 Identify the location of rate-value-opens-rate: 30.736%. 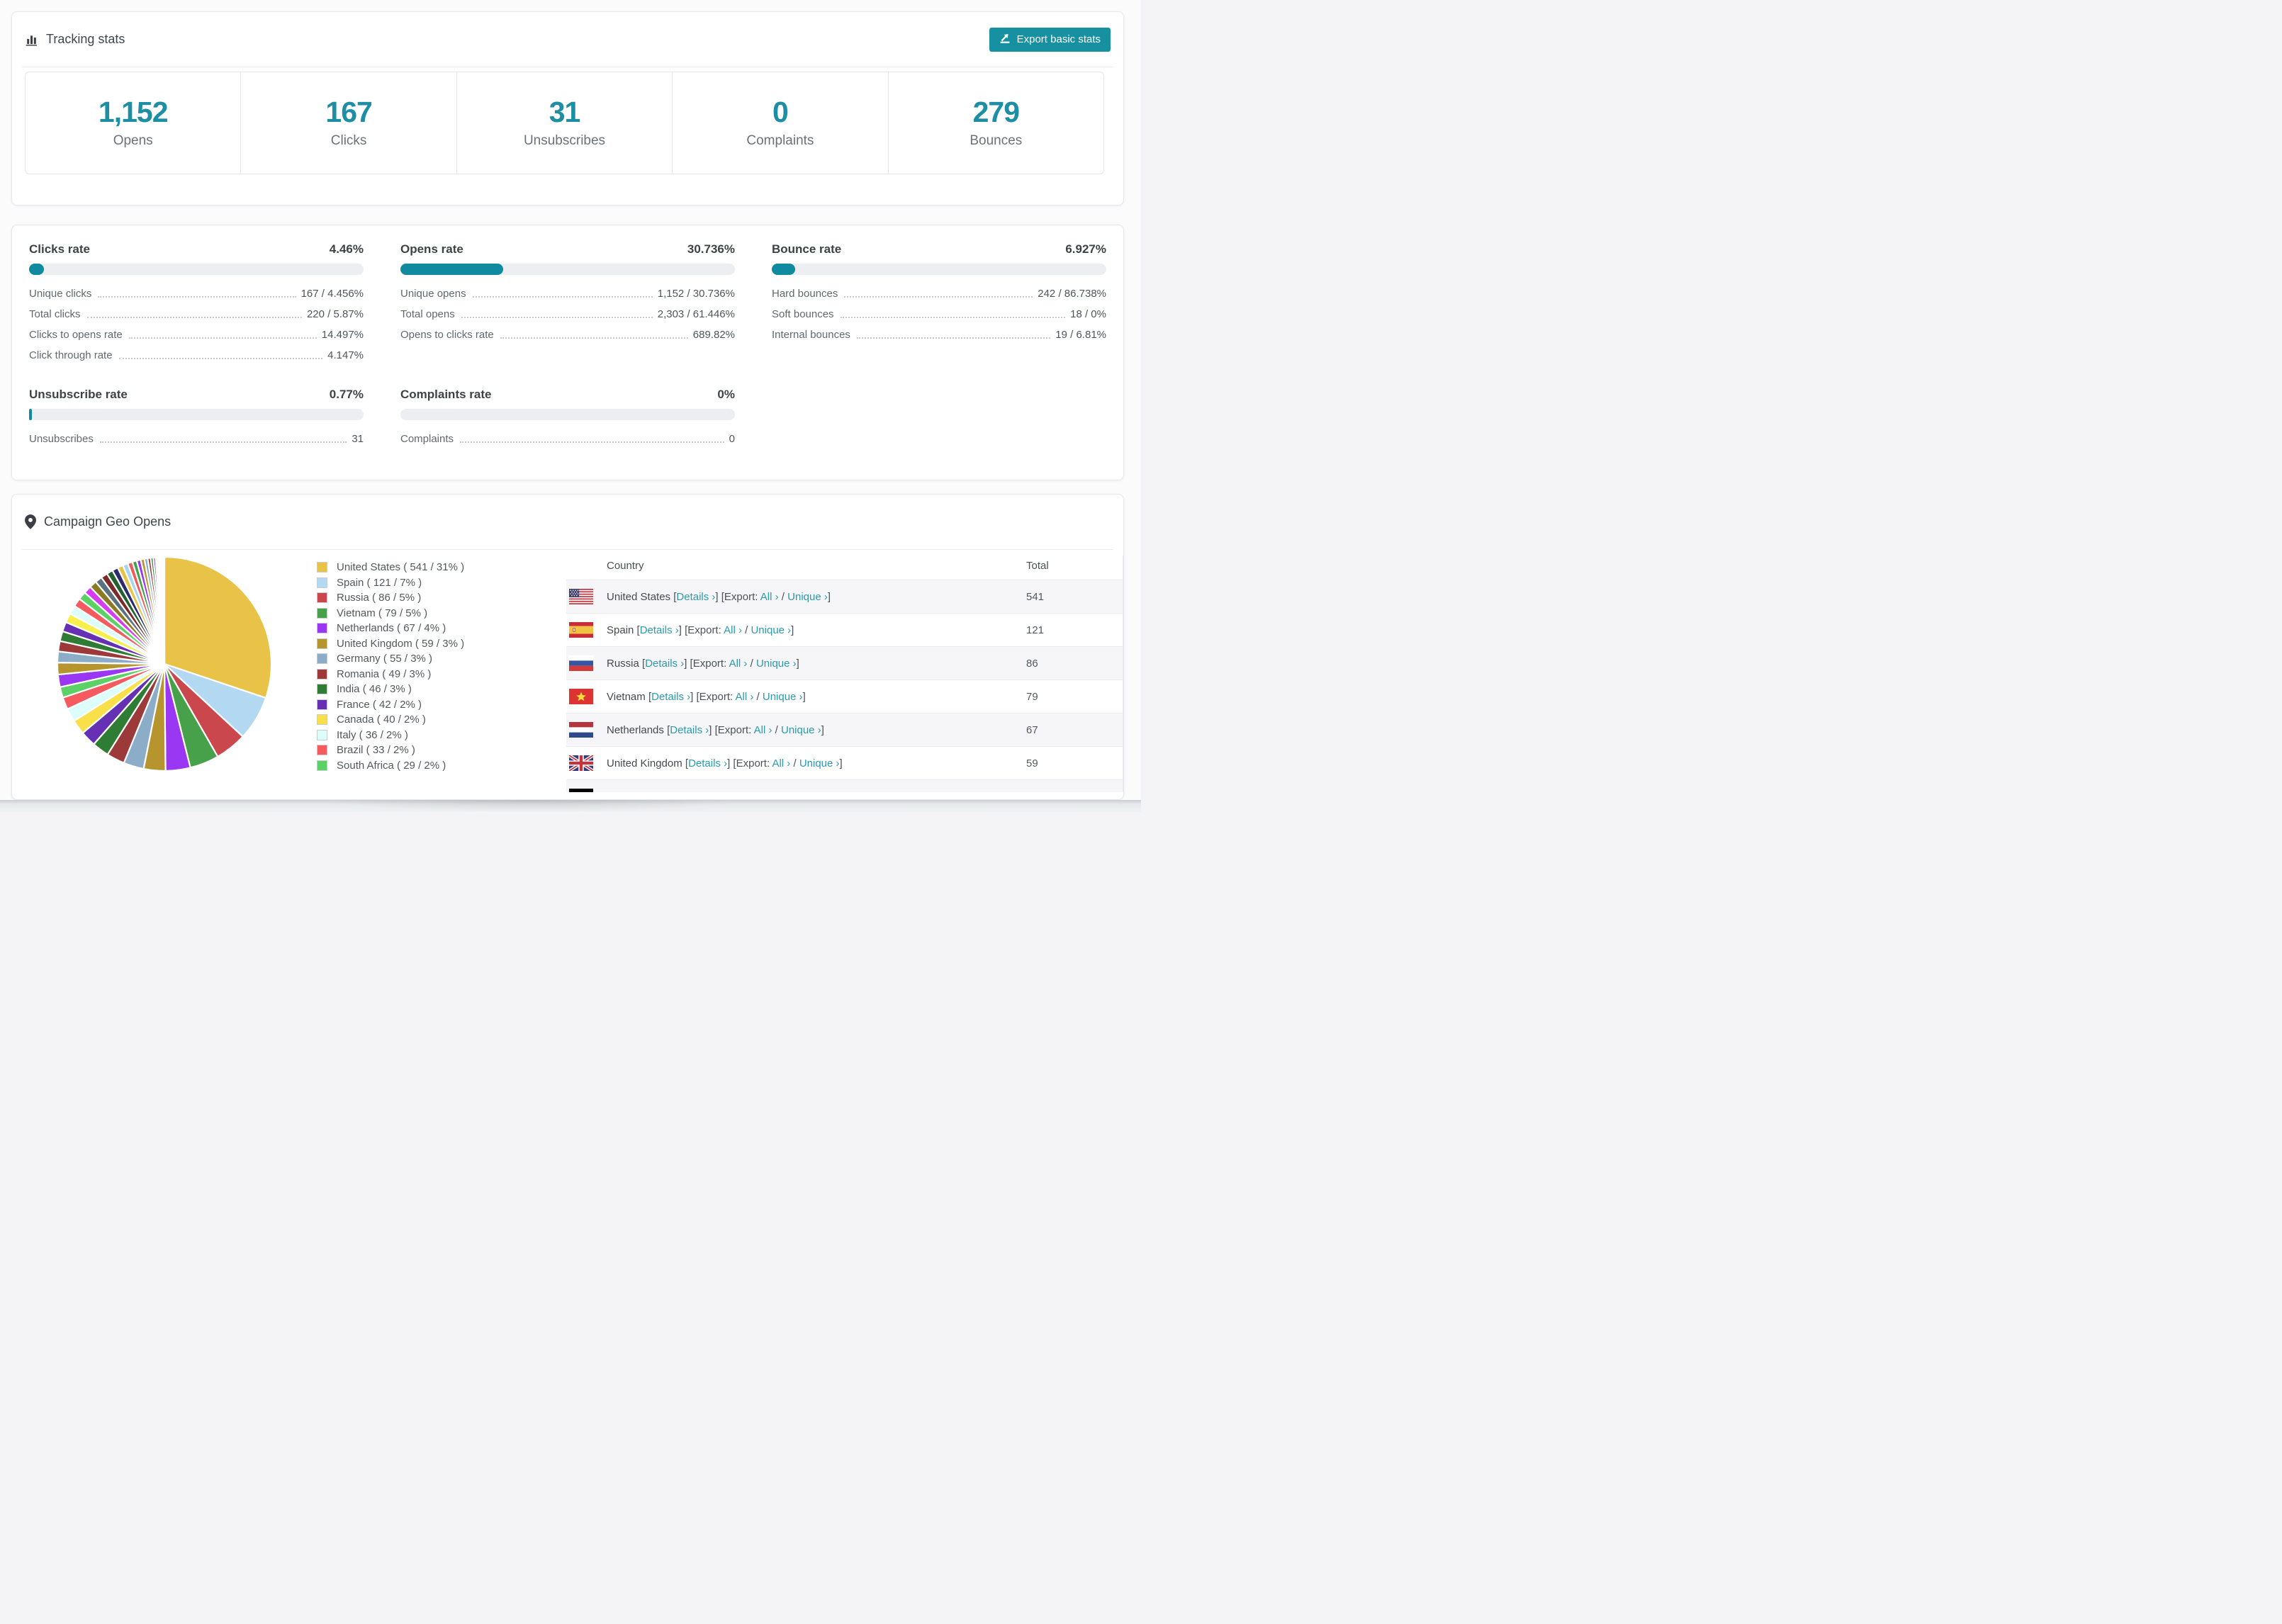
(711, 249).